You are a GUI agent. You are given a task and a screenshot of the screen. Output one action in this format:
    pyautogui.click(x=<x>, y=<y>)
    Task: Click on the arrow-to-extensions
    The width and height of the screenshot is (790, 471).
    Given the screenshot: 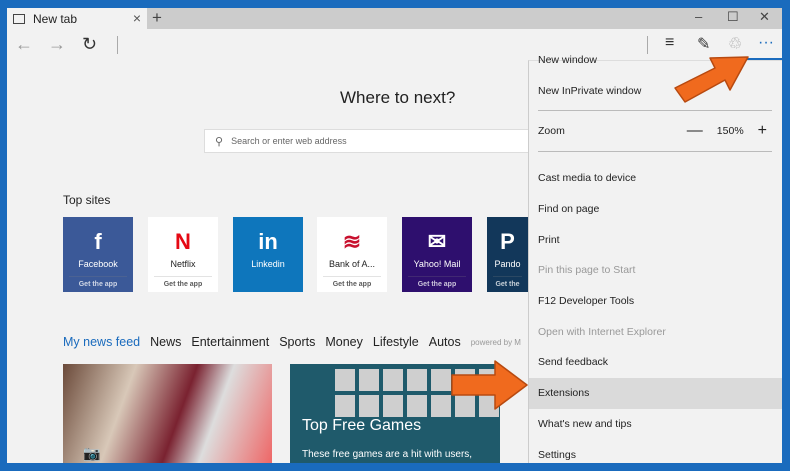 What is the action you would take?
    pyautogui.click(x=489, y=385)
    